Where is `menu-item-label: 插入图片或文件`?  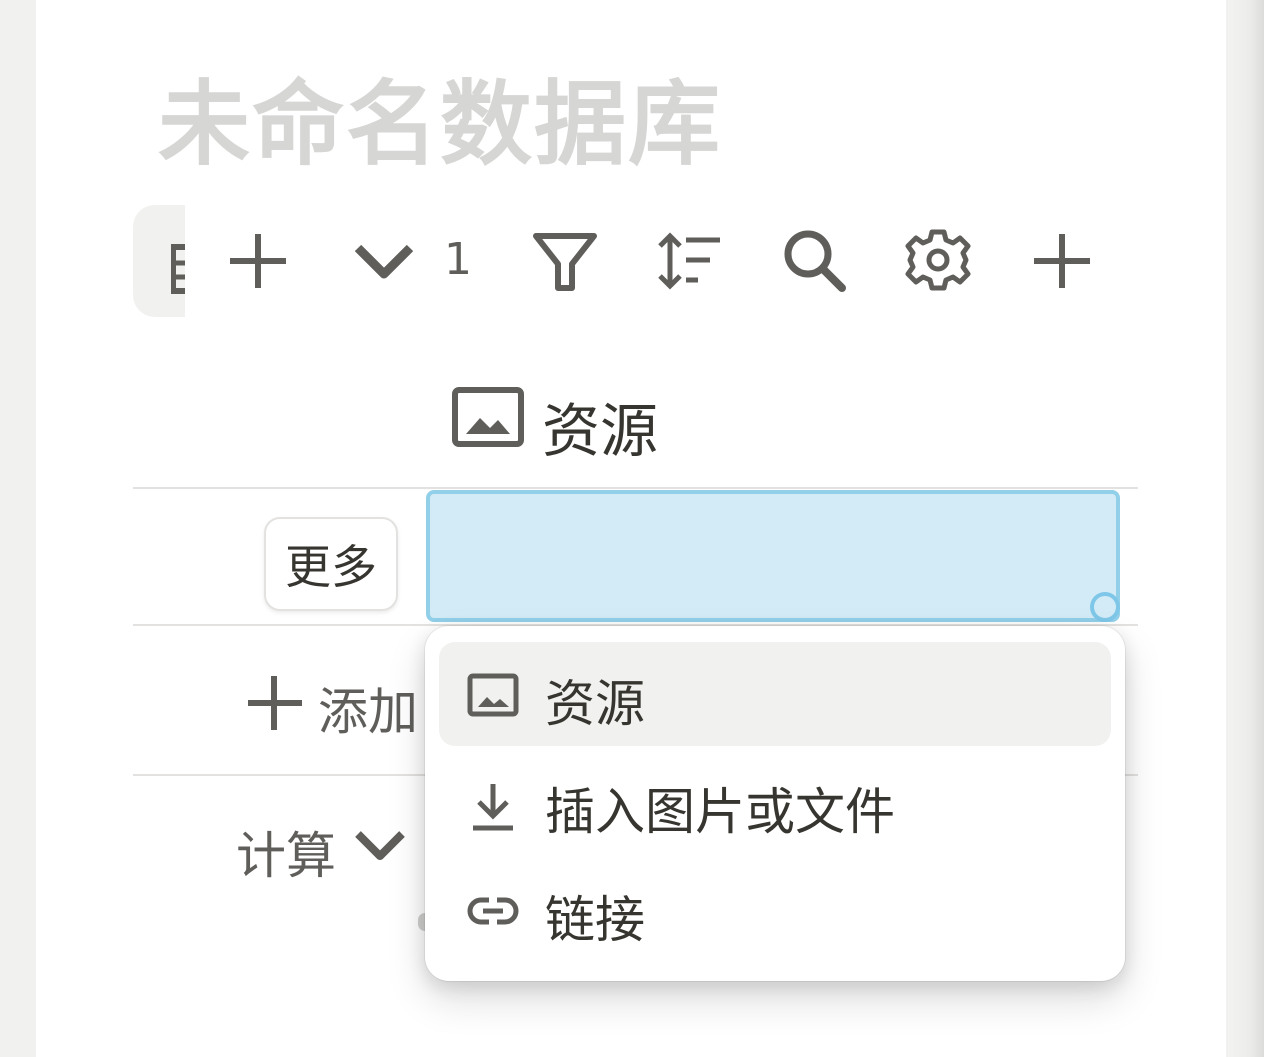 menu-item-label: 插入图片或文件 is located at coordinates (720, 812).